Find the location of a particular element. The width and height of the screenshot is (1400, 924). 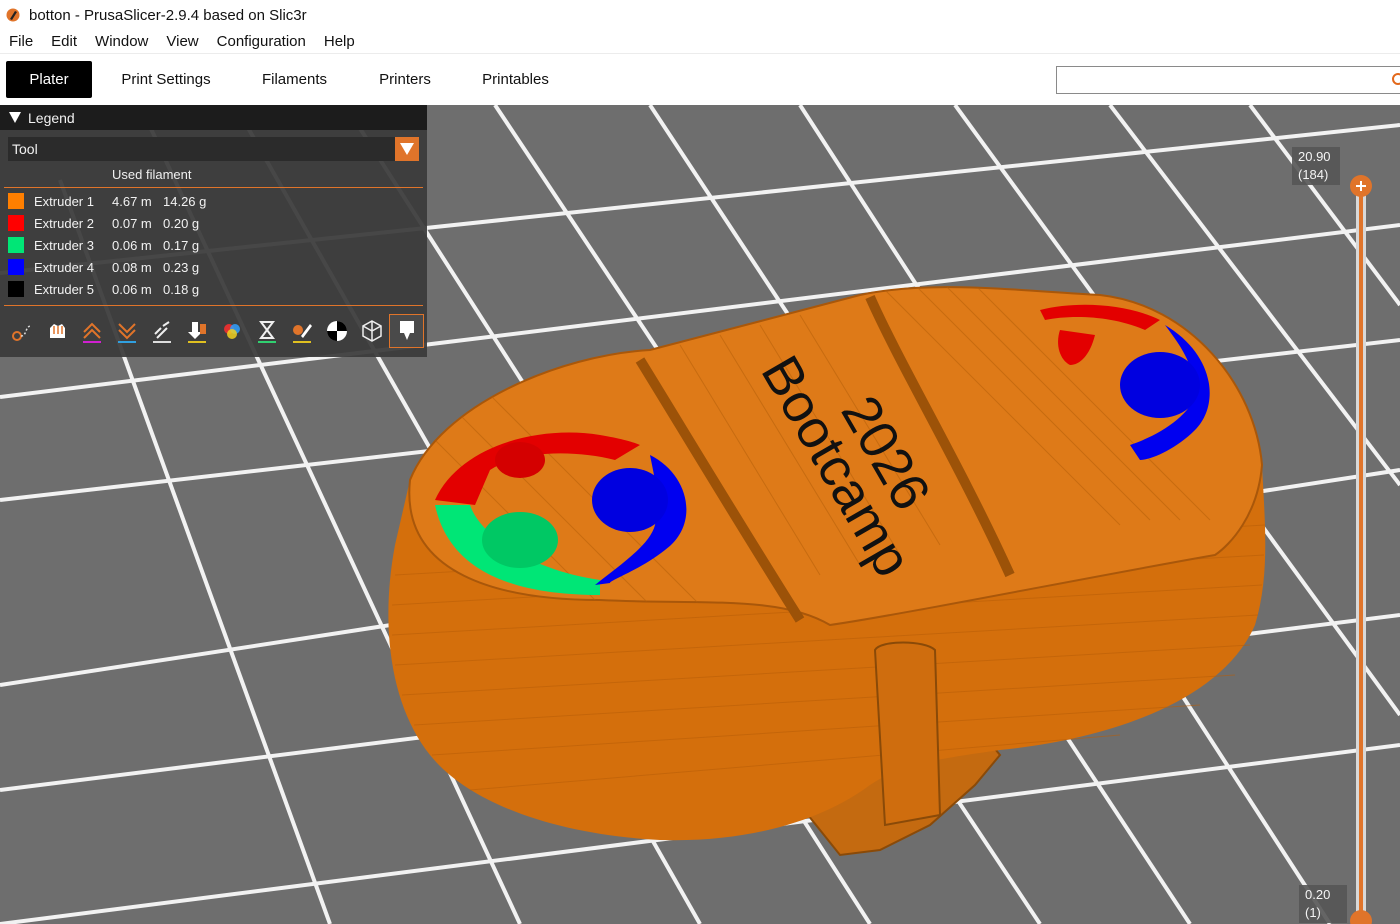

tab-print-settings: Print Settings is located at coordinates (166, 79).